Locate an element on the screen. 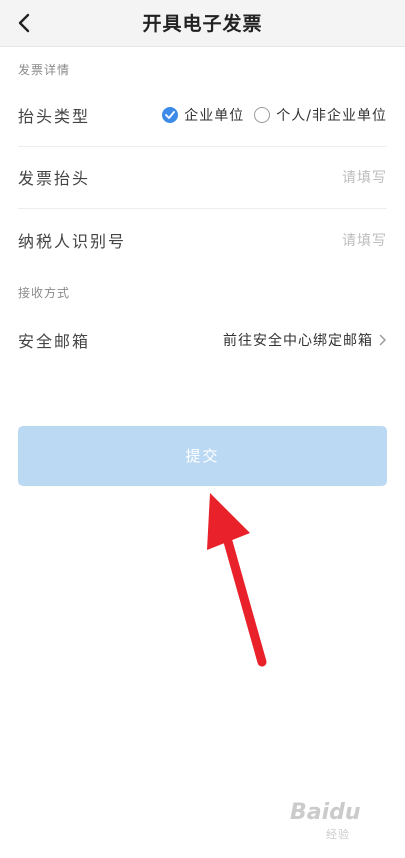  title-type-radio-group: 企业单位 个人/非企业单位 is located at coordinates (274, 115).